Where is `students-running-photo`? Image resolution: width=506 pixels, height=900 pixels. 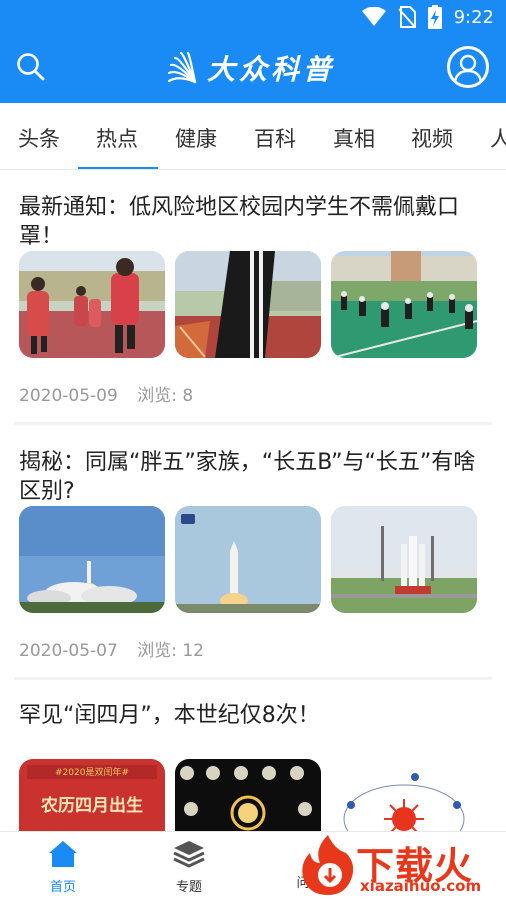
students-running-photo is located at coordinates (92, 304).